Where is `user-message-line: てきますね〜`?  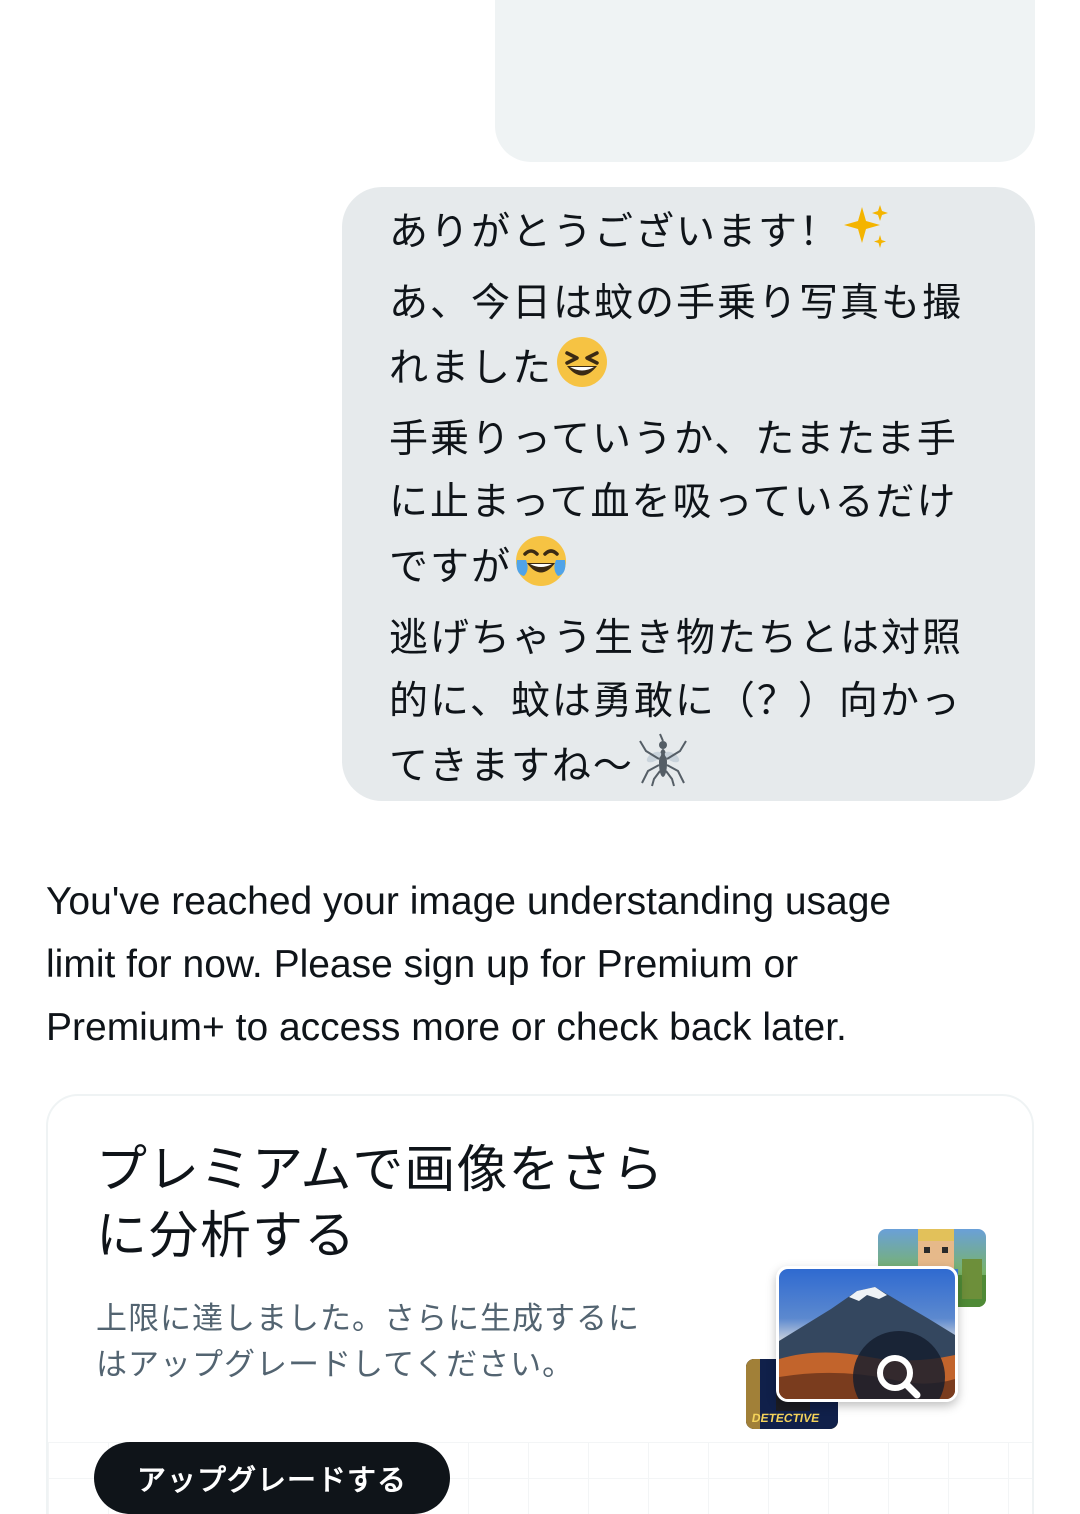 user-message-line: てきますね〜 is located at coordinates (697, 769).